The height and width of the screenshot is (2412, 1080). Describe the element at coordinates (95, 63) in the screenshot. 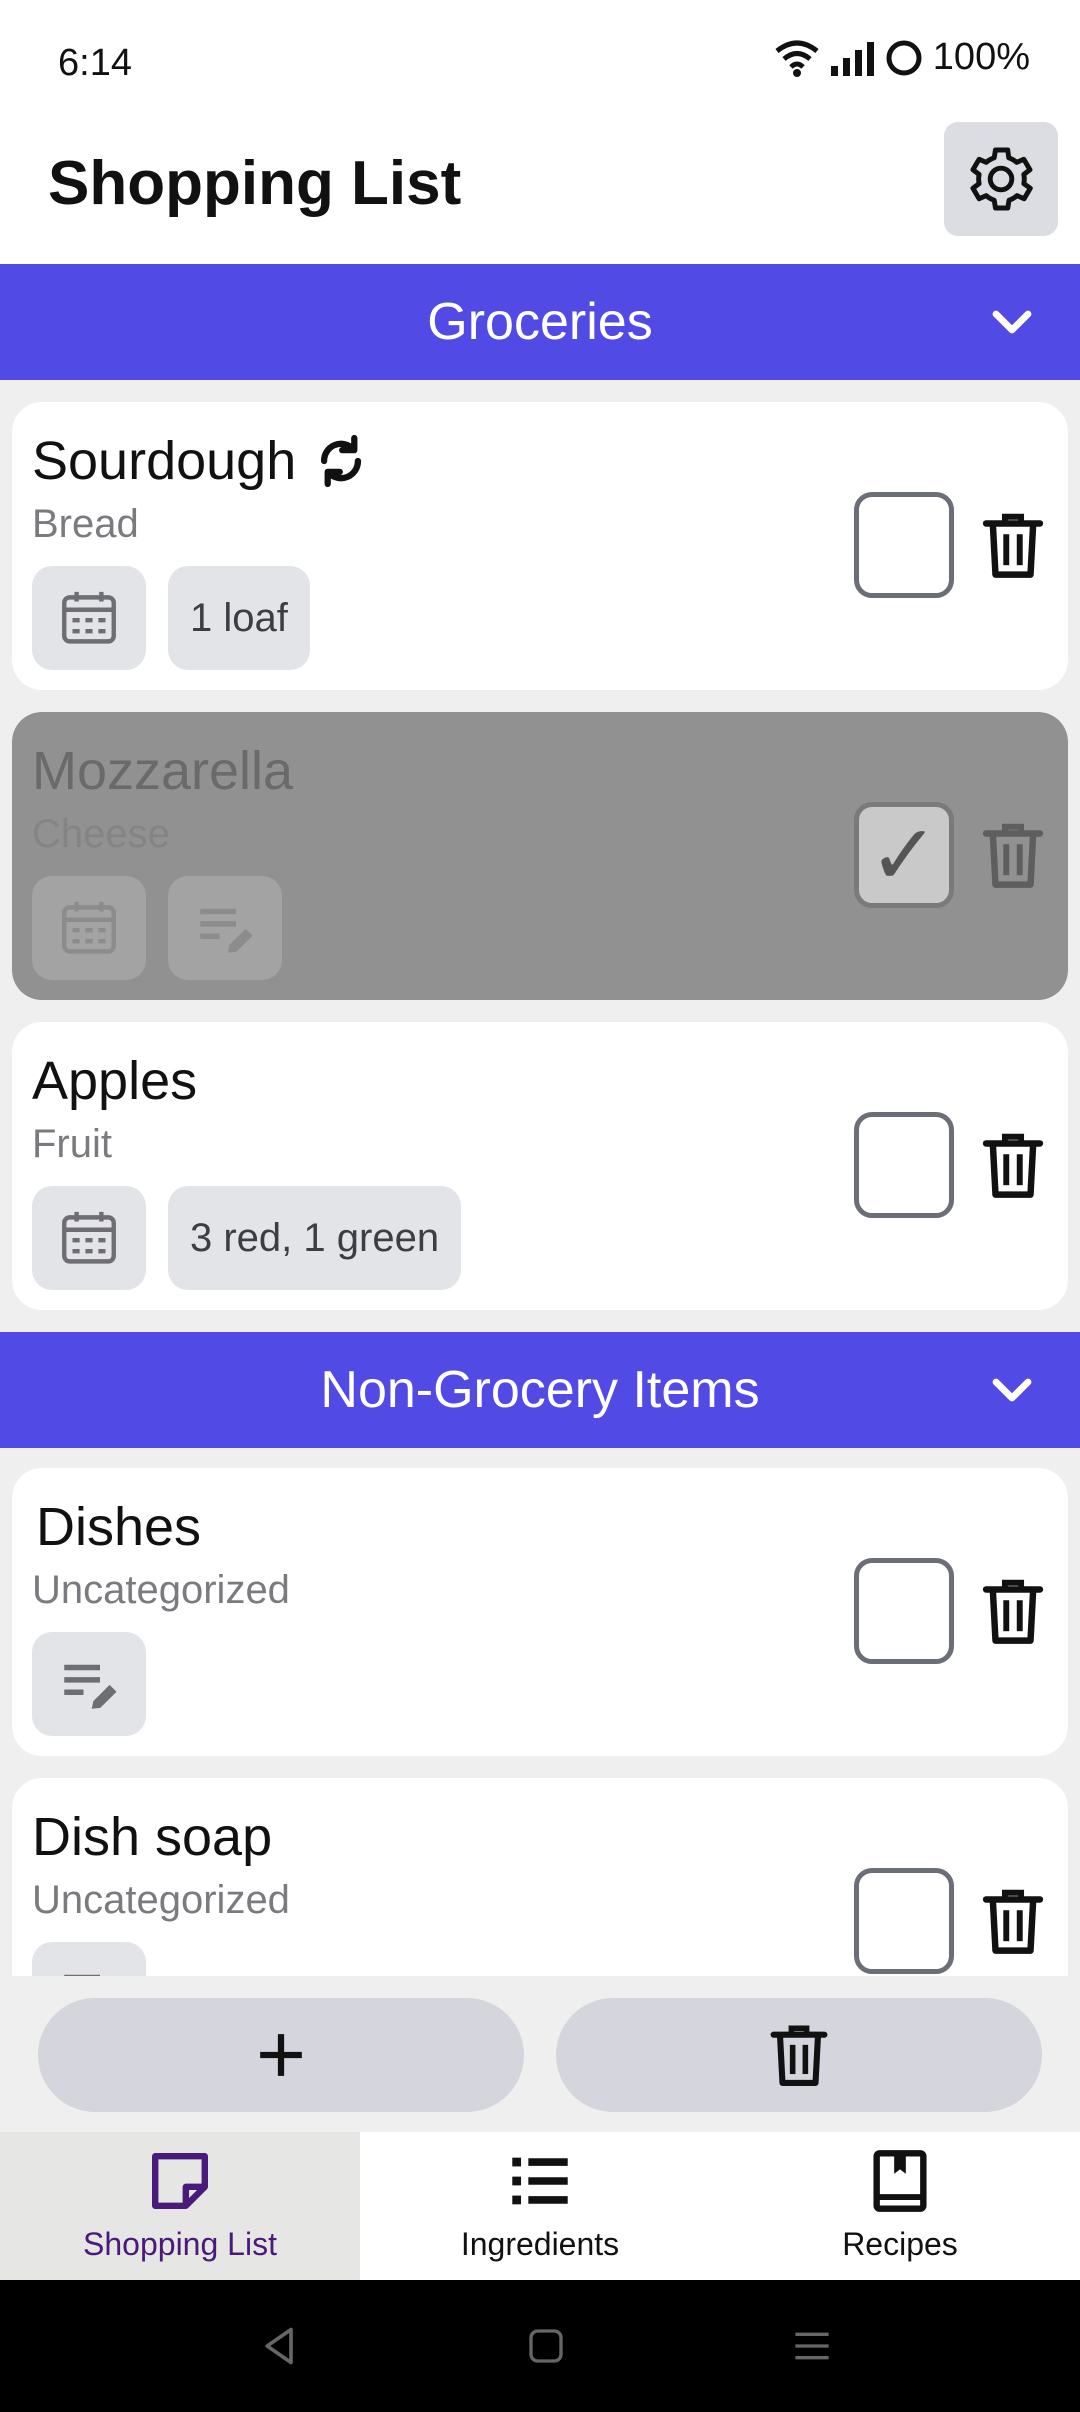

I see `status-time: 6:14` at that location.